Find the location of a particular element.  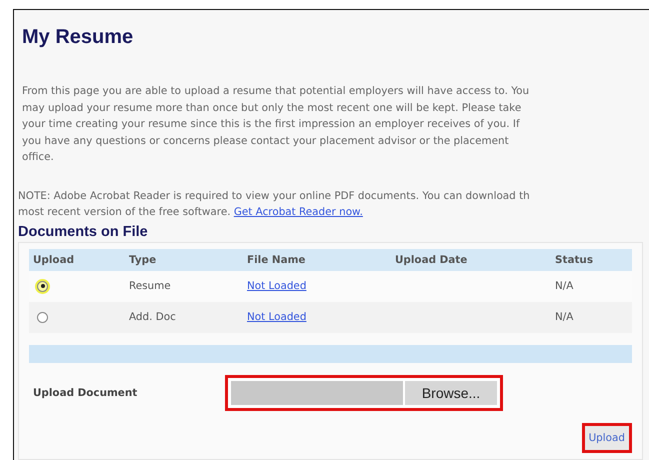

column-header: Status is located at coordinates (574, 260).